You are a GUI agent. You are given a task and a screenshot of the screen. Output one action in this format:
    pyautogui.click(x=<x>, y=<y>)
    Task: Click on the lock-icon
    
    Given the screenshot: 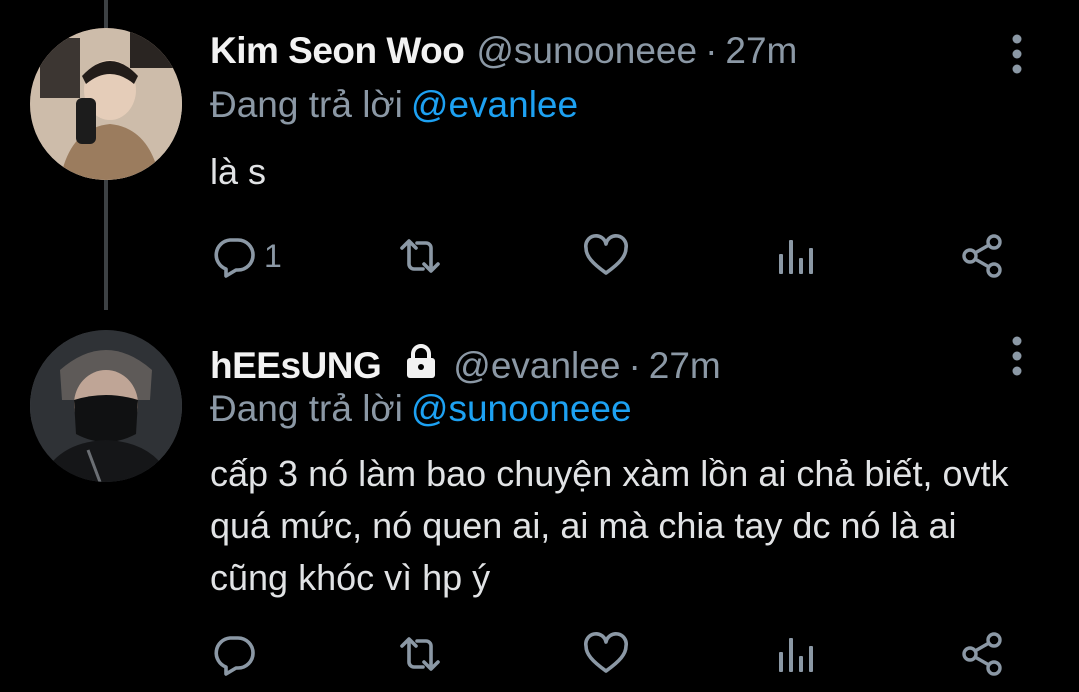 What is the action you would take?
    pyautogui.click(x=421, y=361)
    